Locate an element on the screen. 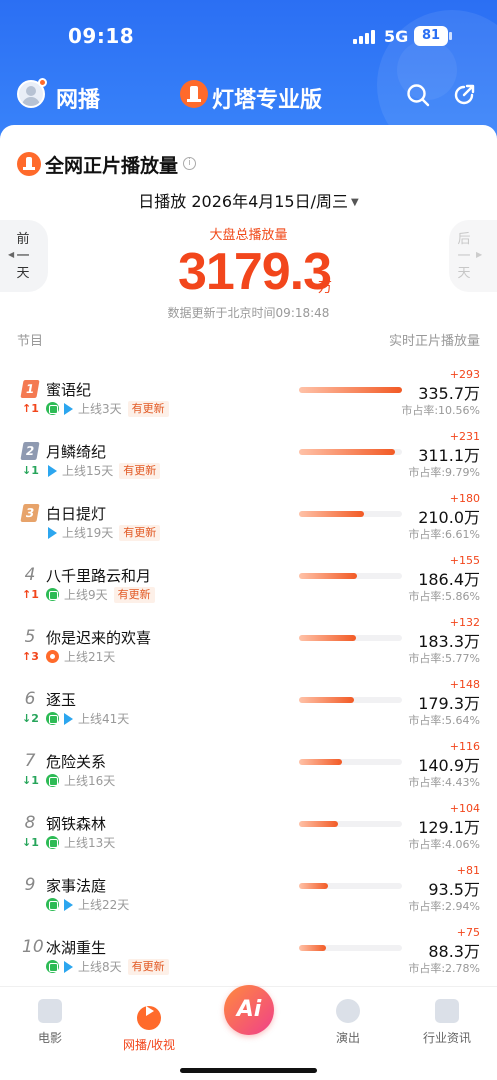 The width and height of the screenshot is (497, 1080). ranking-row: 7 ↓1 危险关系 上线16天 +116 140.9万 市占率:4.43% is located at coordinates (248, 772).